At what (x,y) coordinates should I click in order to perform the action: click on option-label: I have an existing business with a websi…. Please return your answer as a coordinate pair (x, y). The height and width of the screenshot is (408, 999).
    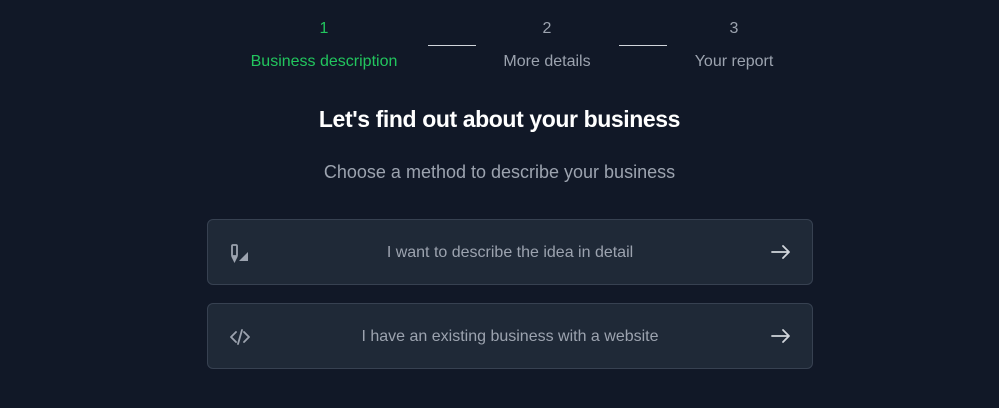
    Looking at the image, I should click on (510, 336).